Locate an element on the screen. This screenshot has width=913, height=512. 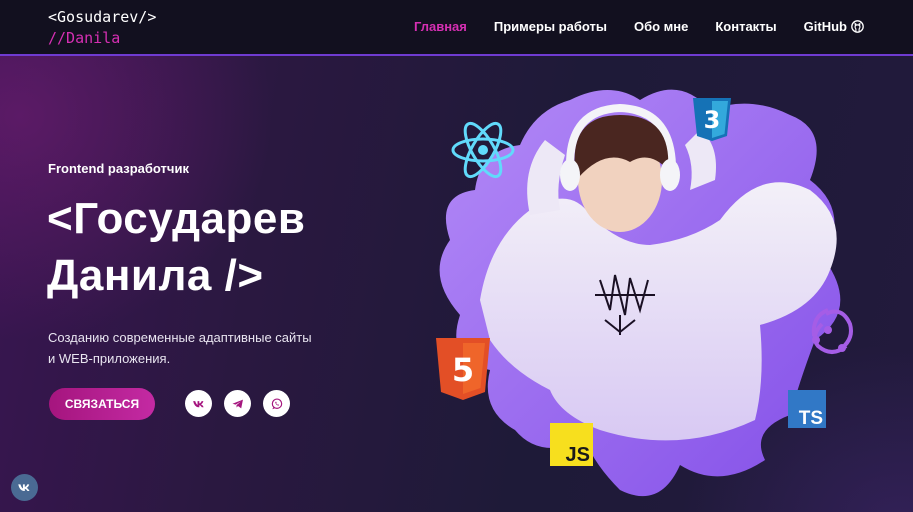
nav-item-label: Примеры работы is located at coordinates (550, 26).